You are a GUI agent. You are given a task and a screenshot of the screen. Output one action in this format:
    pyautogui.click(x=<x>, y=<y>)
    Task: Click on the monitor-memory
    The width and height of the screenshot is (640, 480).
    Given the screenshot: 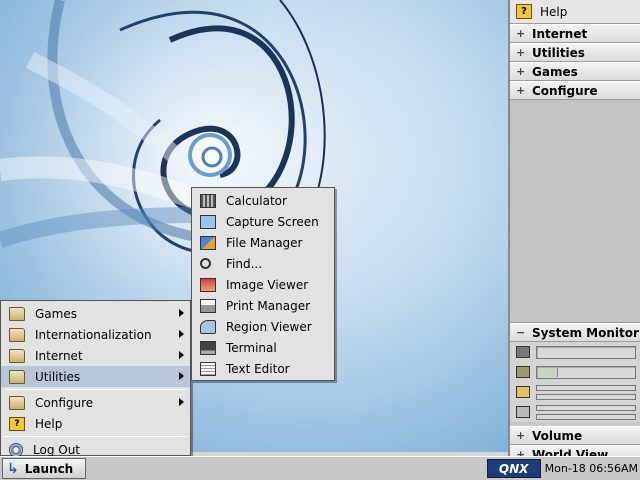 What is the action you would take?
    pyautogui.click(x=575, y=372)
    